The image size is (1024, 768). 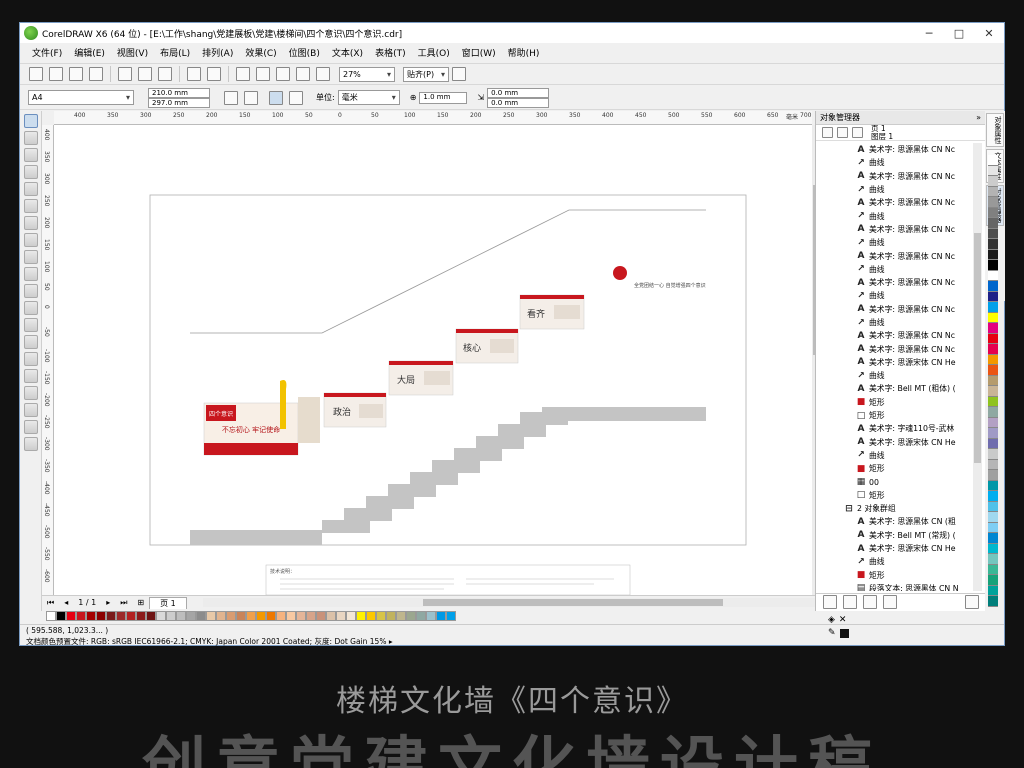 I want to click on object-list-scrollbar, so click(x=977, y=367).